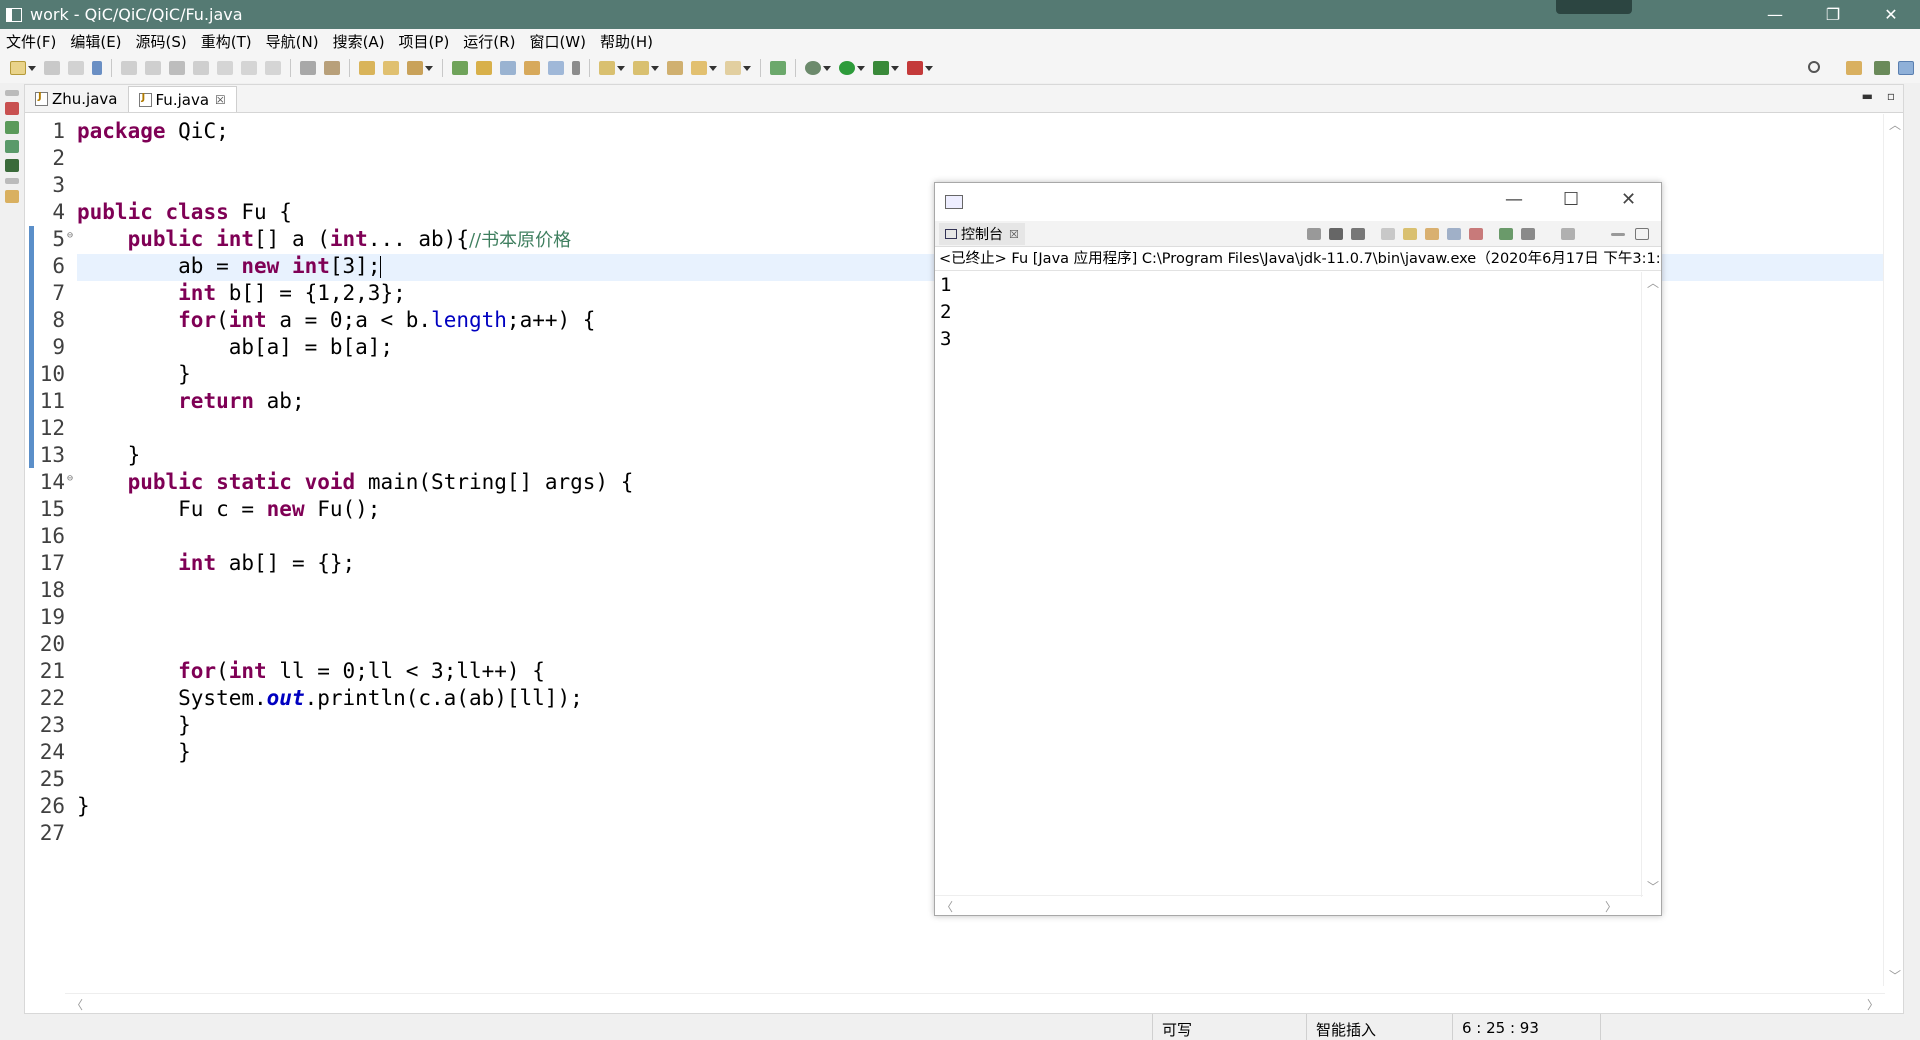 Image resolution: width=1920 pixels, height=1040 pixels. Describe the element at coordinates (1476, 234) in the screenshot. I see `show-on-stderr-icon` at that location.